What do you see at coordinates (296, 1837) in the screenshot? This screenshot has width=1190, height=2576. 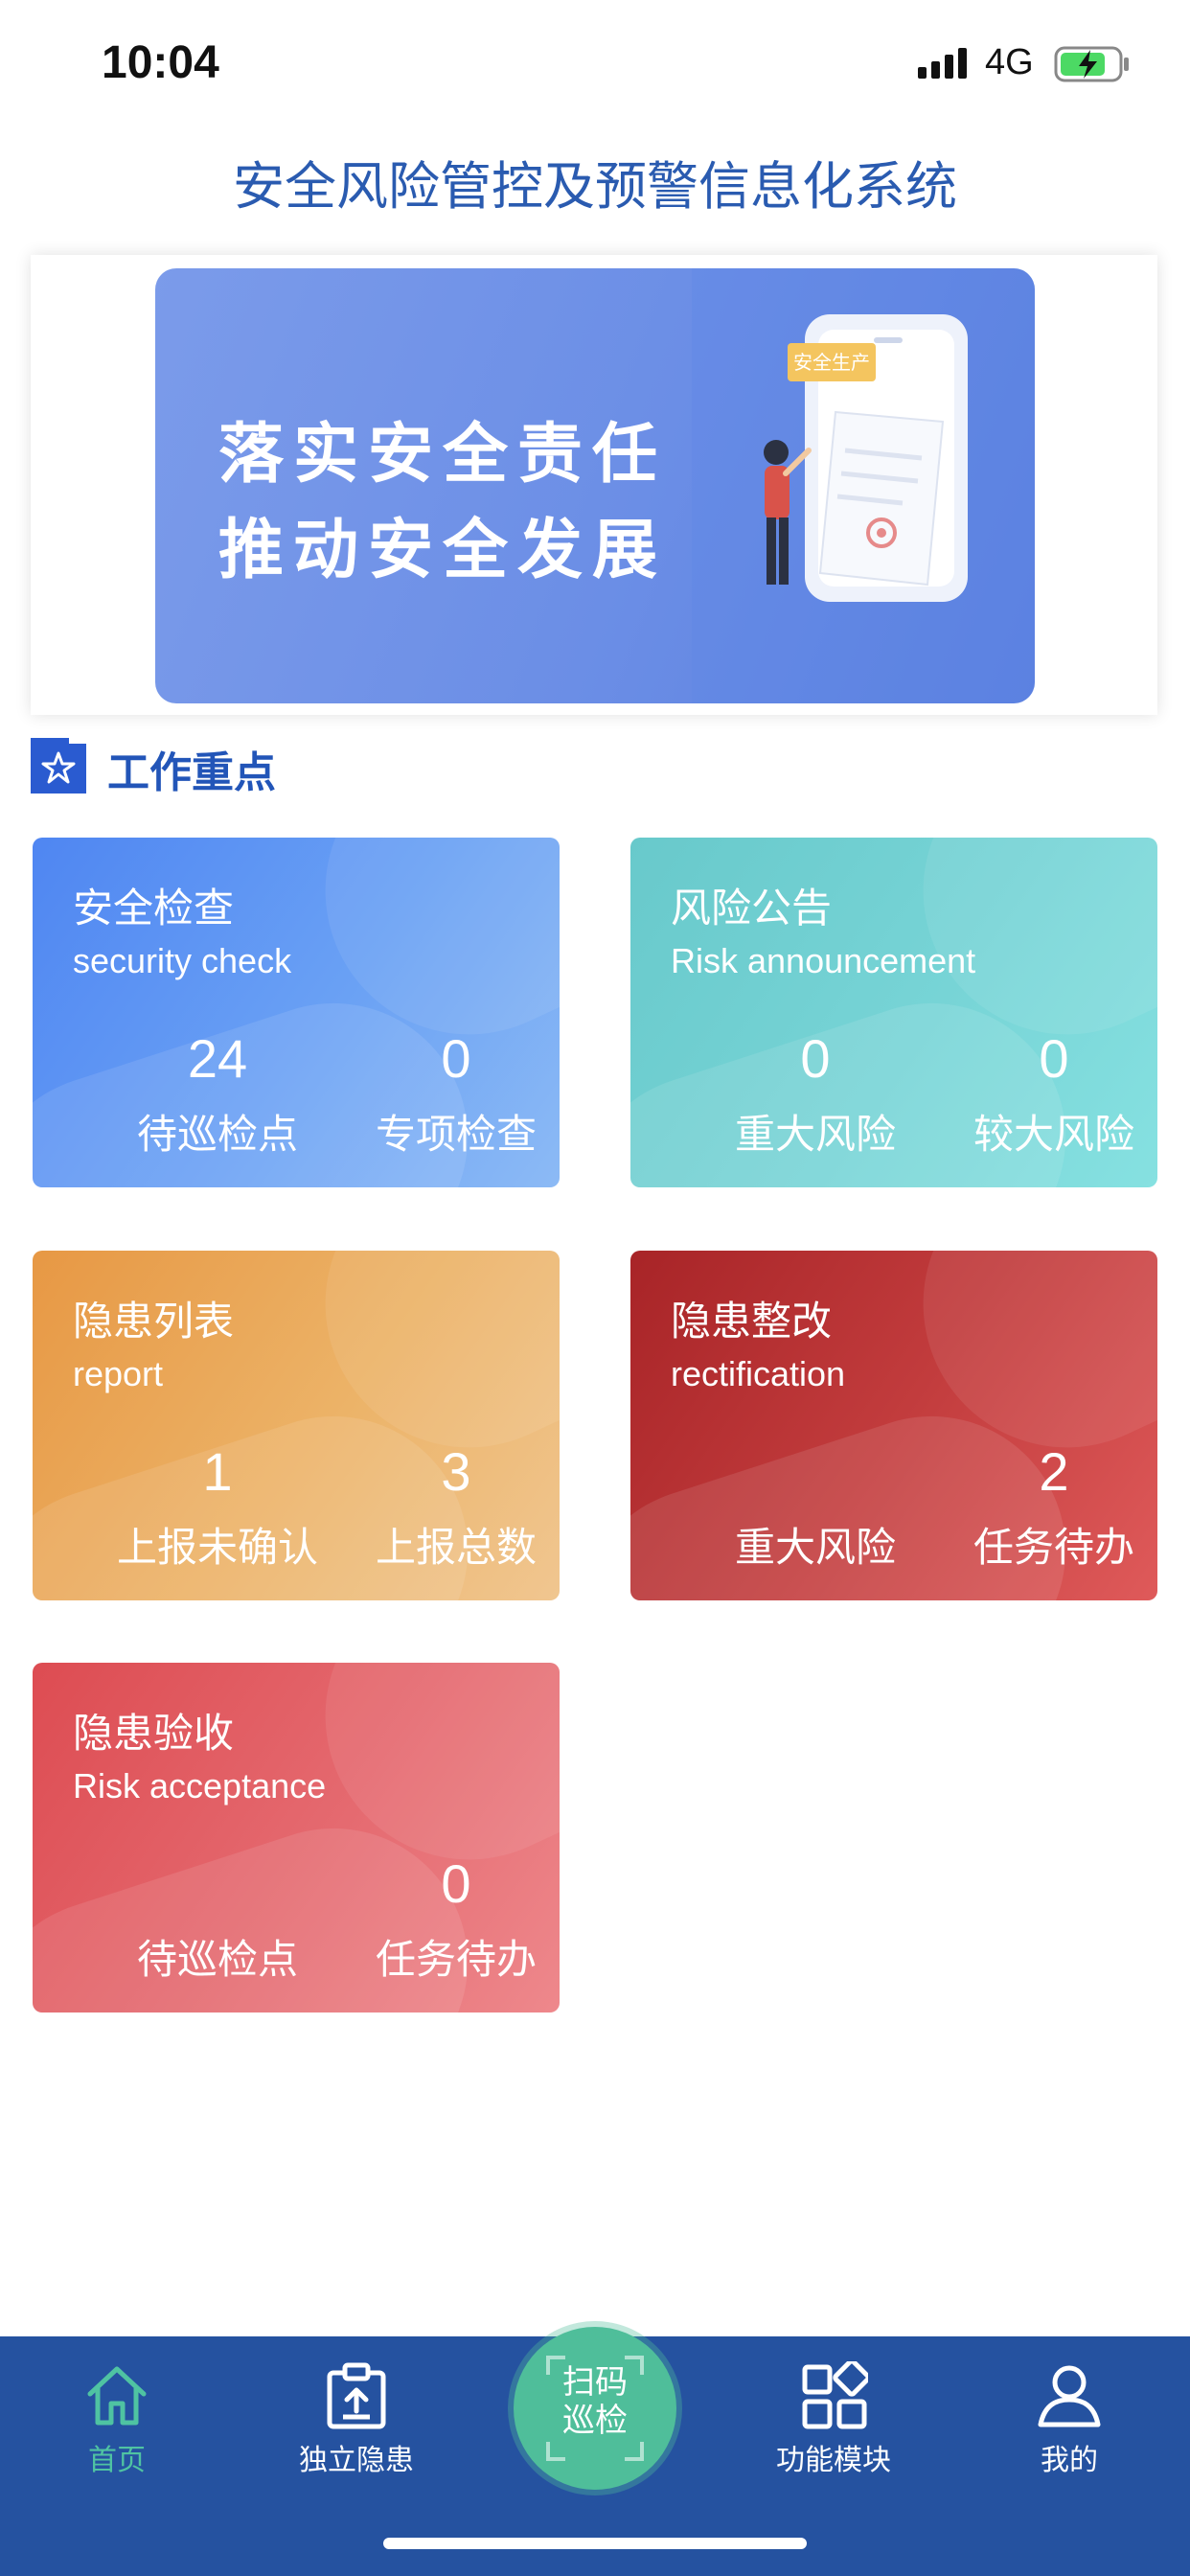 I see `card-hazard-acceptance: 隐患验收 Risk acceptance 待巡检点 0 任务待办` at bounding box center [296, 1837].